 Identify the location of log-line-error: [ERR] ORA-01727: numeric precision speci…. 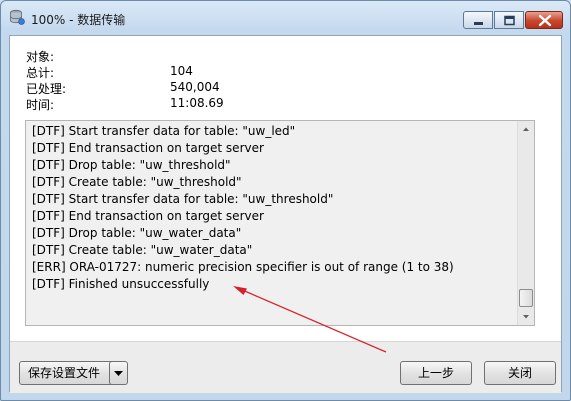
(243, 267).